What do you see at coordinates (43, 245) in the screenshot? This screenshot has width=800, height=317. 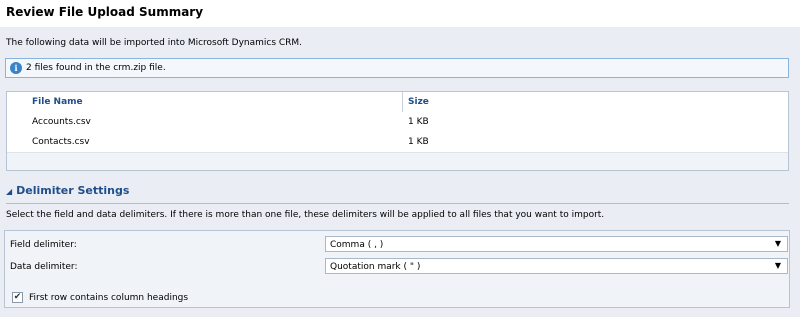 I see `field-delimiter-label: Field delimiter:` at bounding box center [43, 245].